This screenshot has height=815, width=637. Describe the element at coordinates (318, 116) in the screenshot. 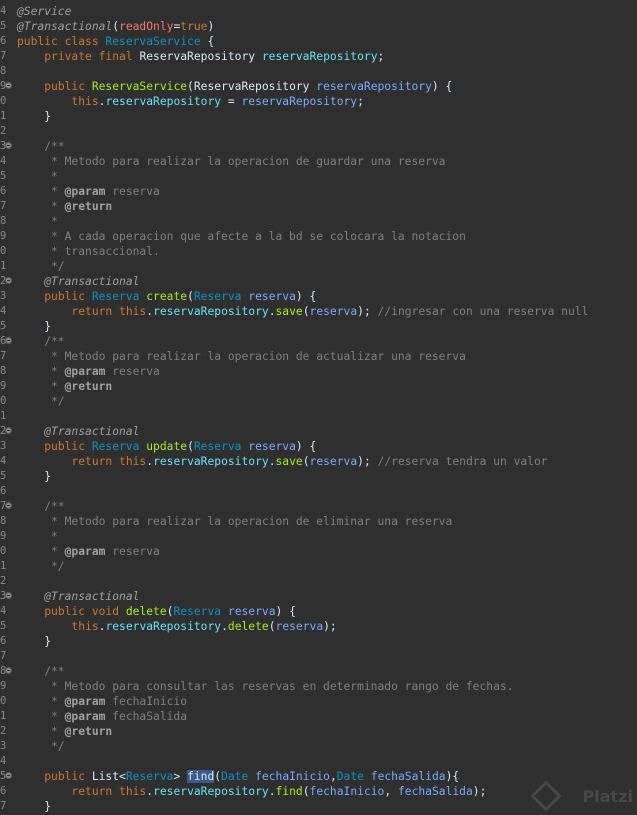

I see `code-line: 1 }` at that location.